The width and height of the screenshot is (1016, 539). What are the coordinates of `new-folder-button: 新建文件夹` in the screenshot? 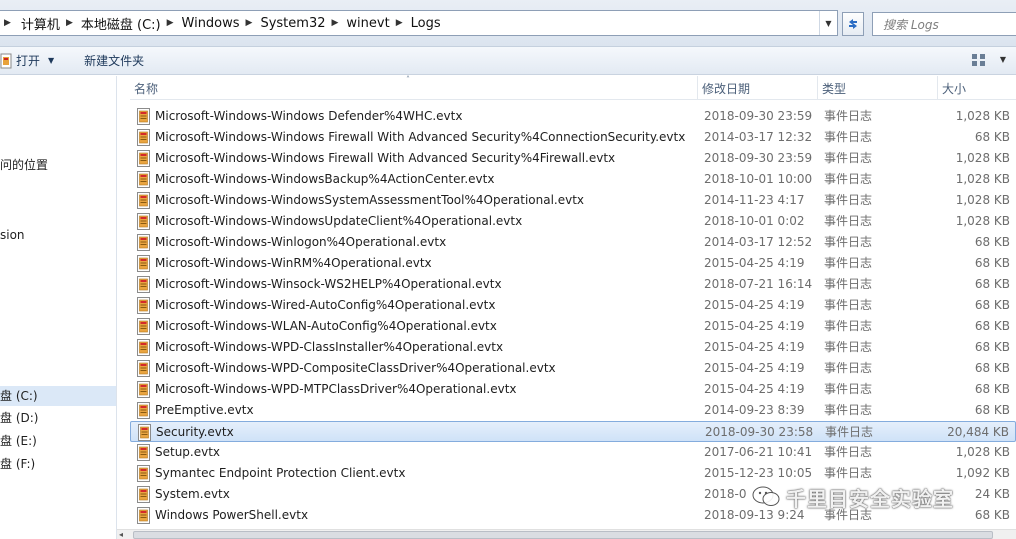 It's located at (114, 61).